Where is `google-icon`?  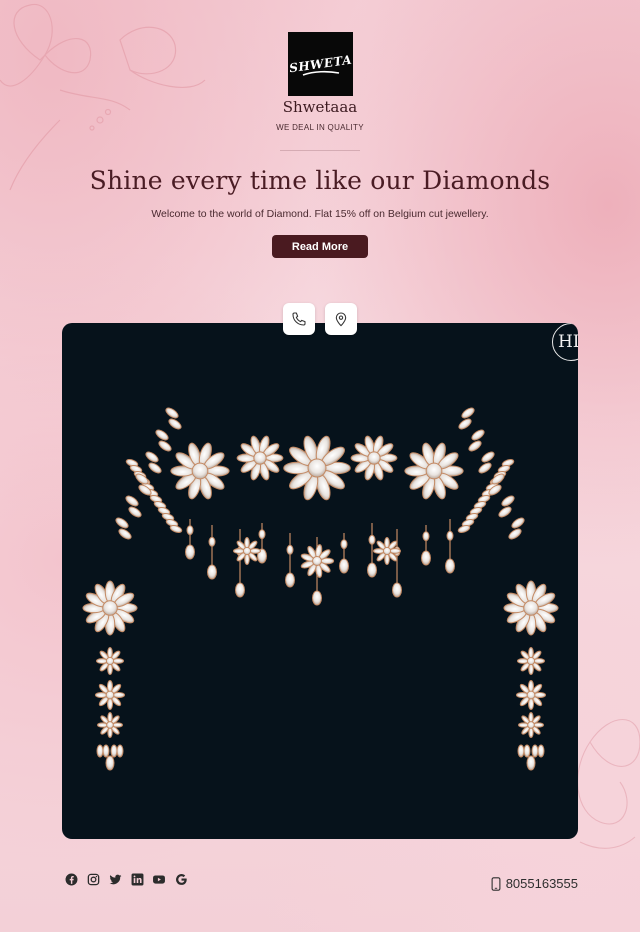
google-icon is located at coordinates (181, 879).